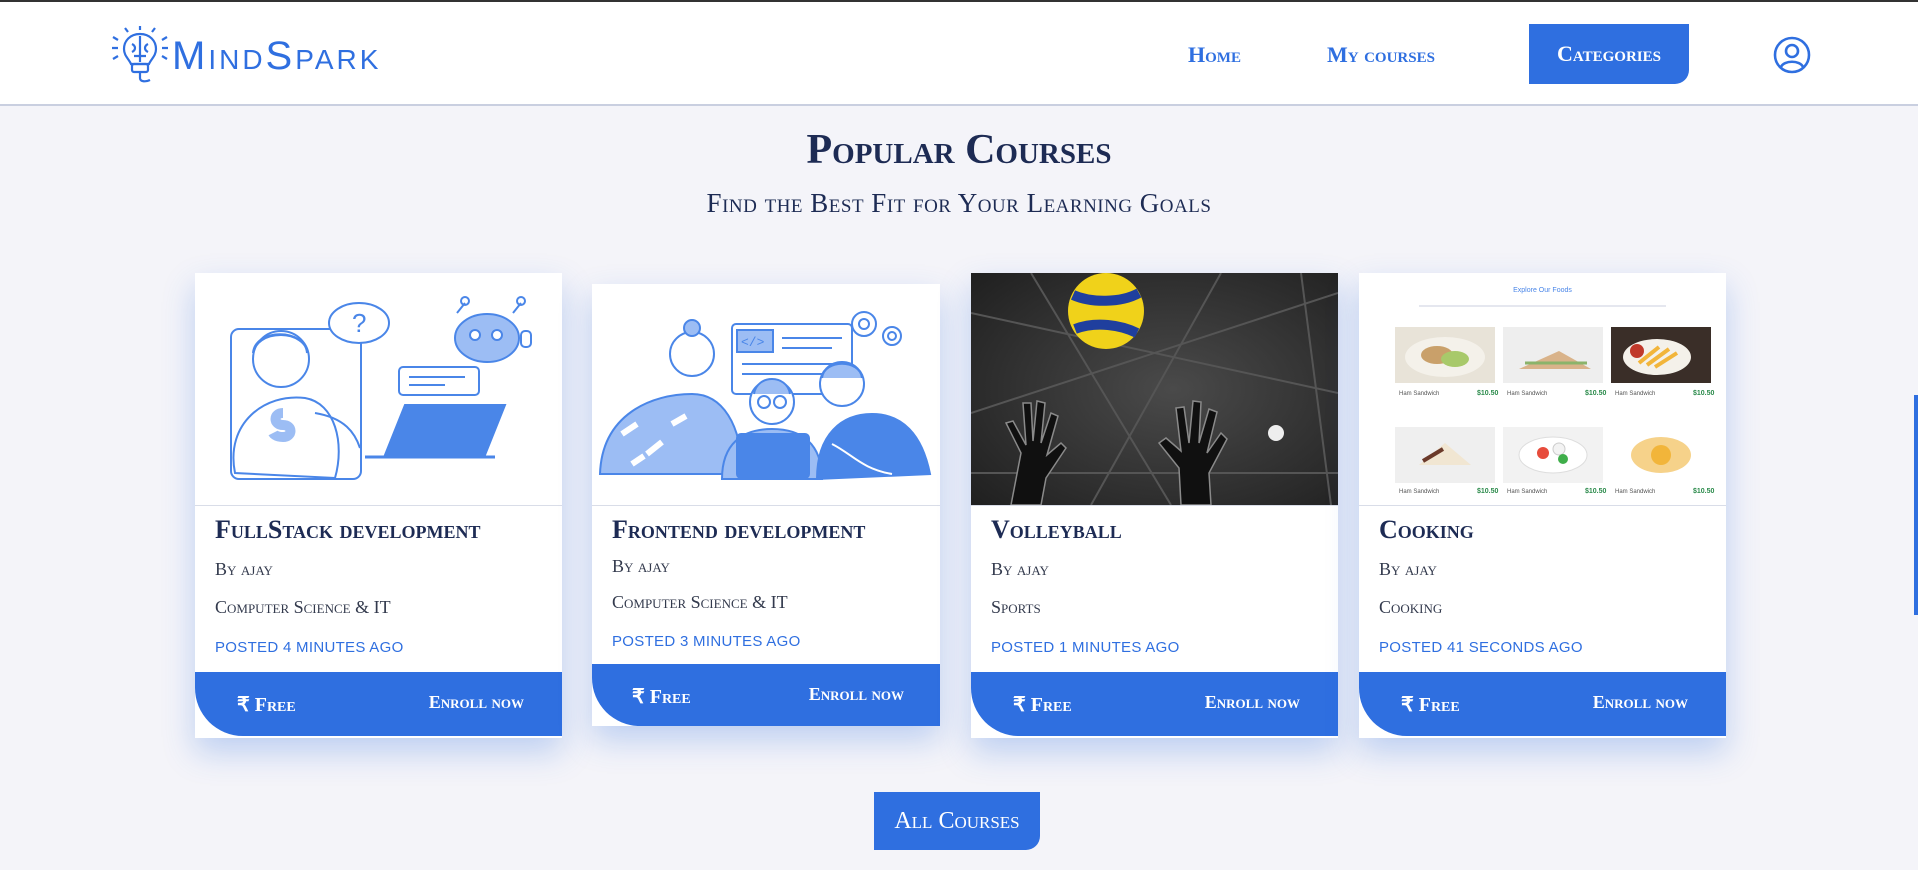 The width and height of the screenshot is (1918, 870). I want to click on course-posted-time: posted 3 minutes ago, so click(706, 641).